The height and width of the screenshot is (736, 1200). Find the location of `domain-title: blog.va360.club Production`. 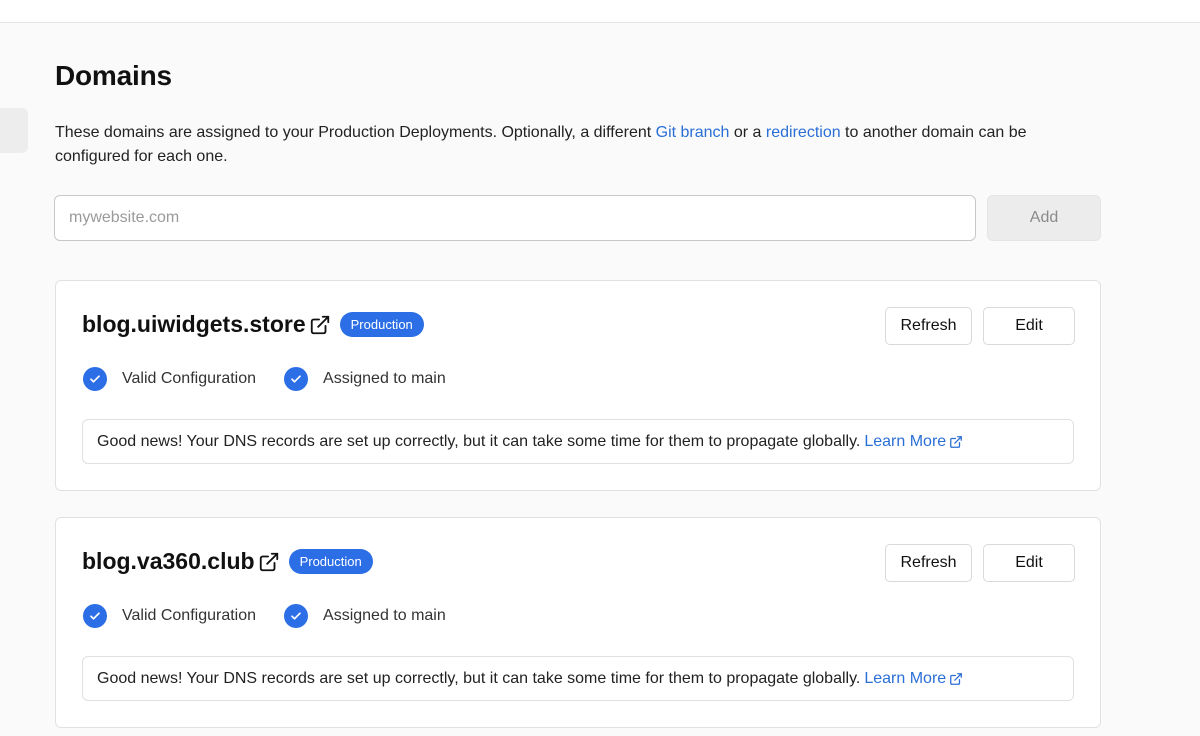

domain-title: blog.va360.club Production is located at coordinates (227, 561).